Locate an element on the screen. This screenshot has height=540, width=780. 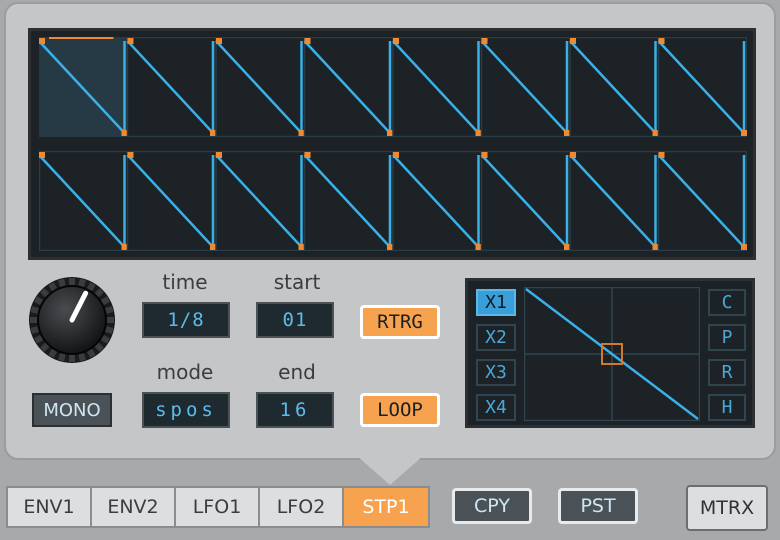
r-button: R is located at coordinates (727, 372).